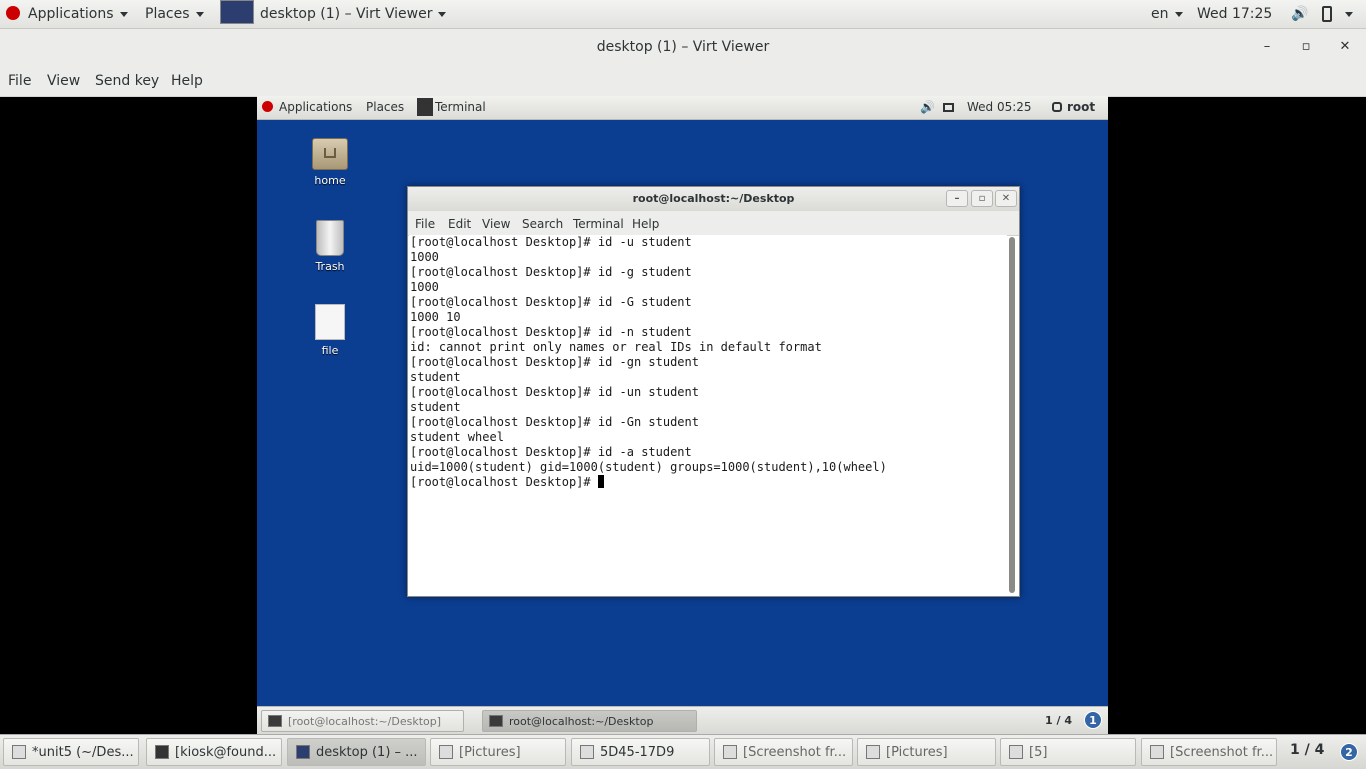  Describe the element at coordinates (683, 81) in the screenshot. I see `menubar: File View Send key Help` at that location.